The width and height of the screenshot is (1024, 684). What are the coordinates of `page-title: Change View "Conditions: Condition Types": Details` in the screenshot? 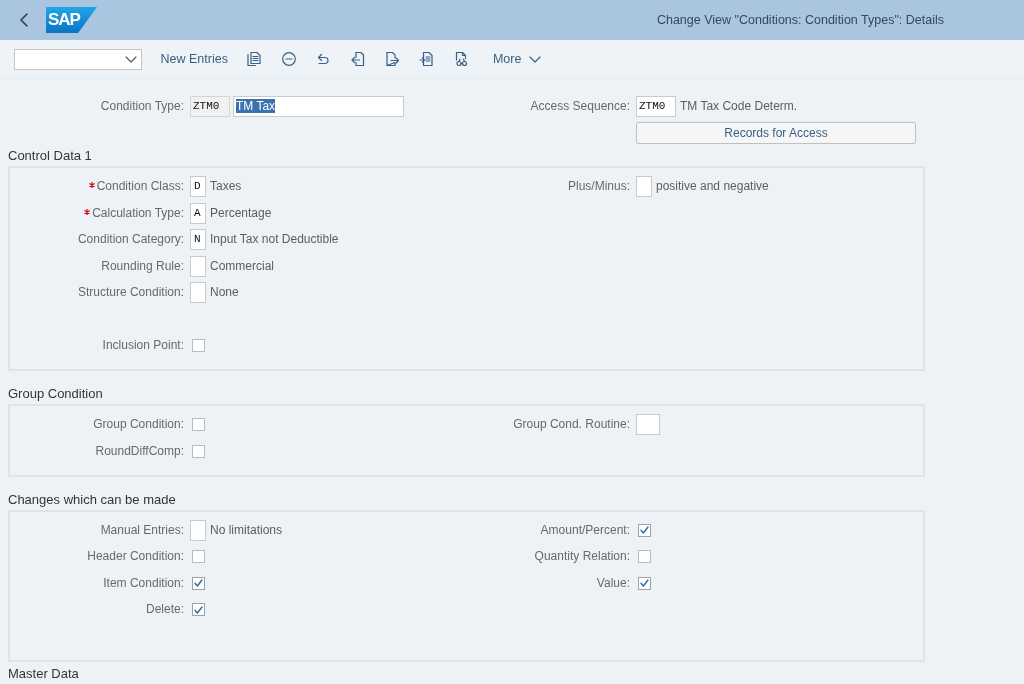 It's located at (800, 20).